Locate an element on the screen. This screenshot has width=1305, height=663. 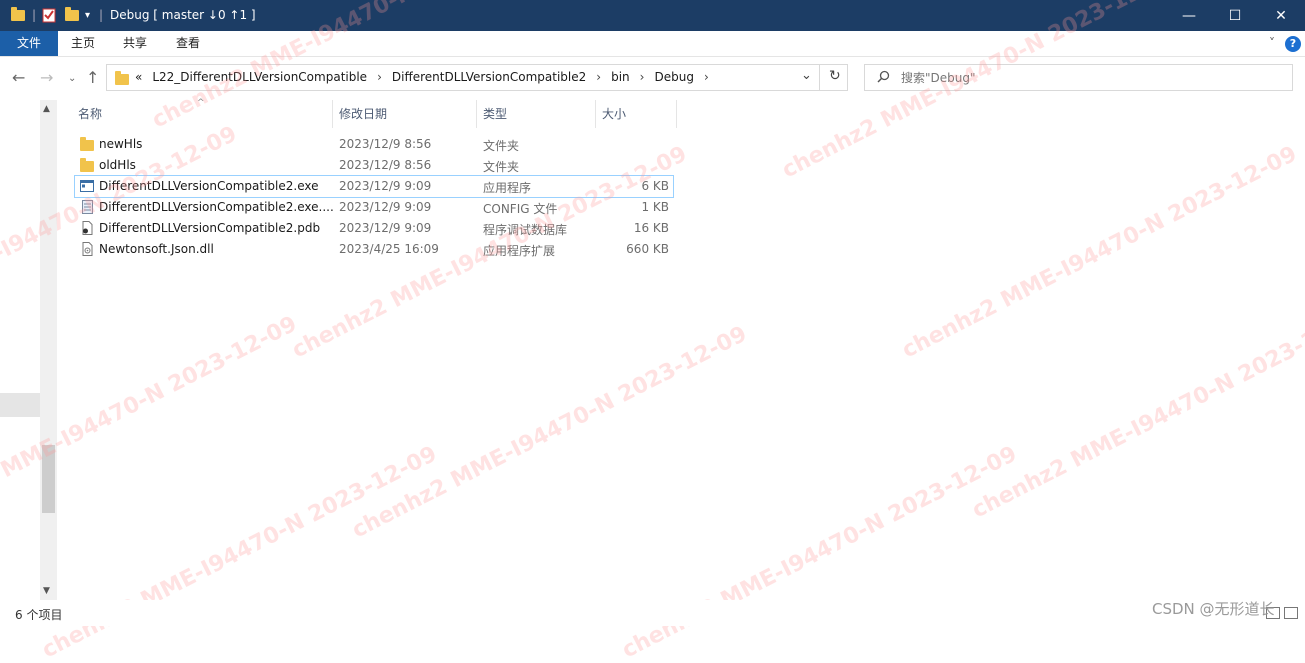
divider is located at coordinates (819, 77).